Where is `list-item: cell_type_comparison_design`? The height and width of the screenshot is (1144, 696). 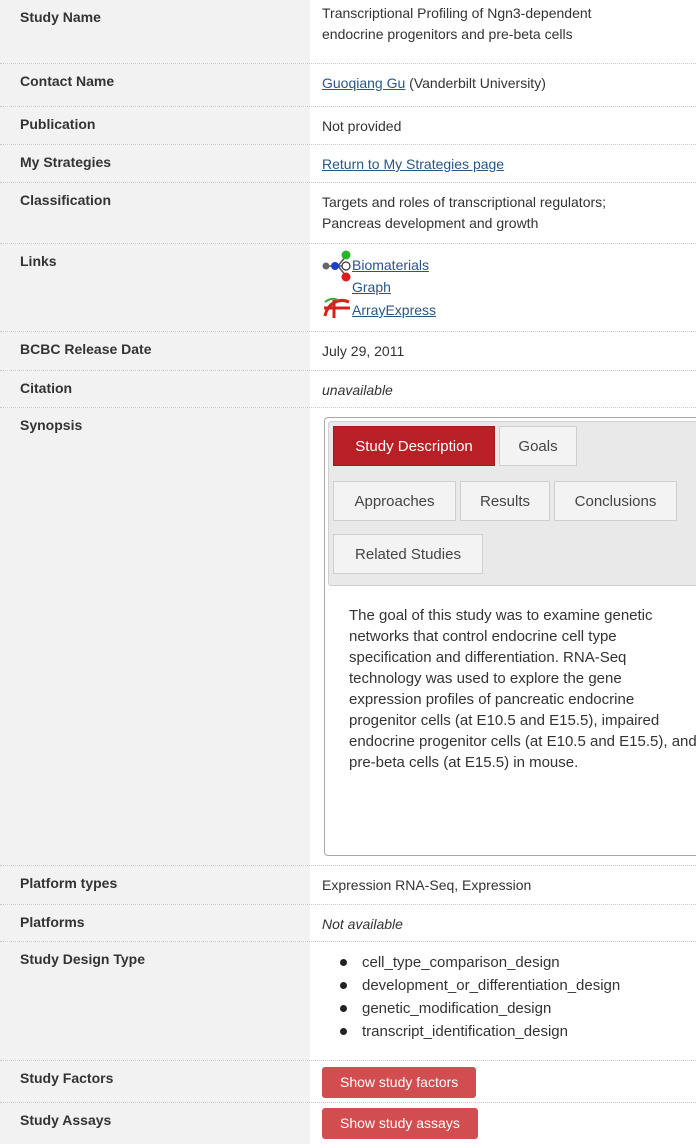
list-item: cell_type_comparison_design is located at coordinates (480, 962).